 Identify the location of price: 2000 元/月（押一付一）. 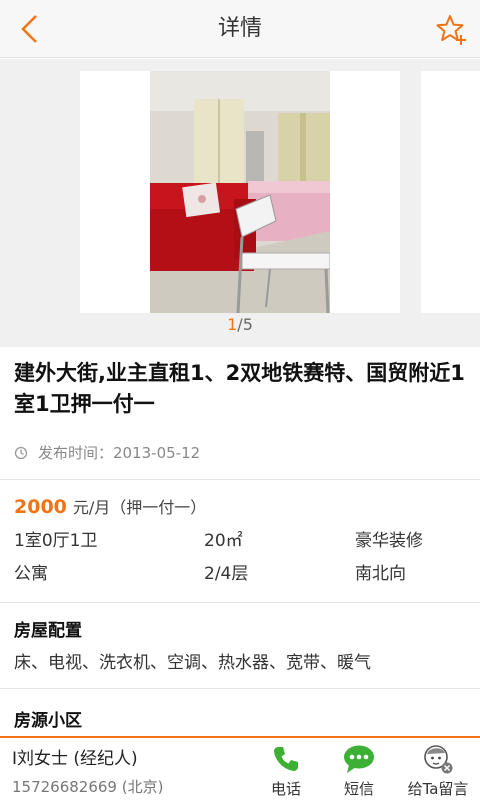
(110, 506).